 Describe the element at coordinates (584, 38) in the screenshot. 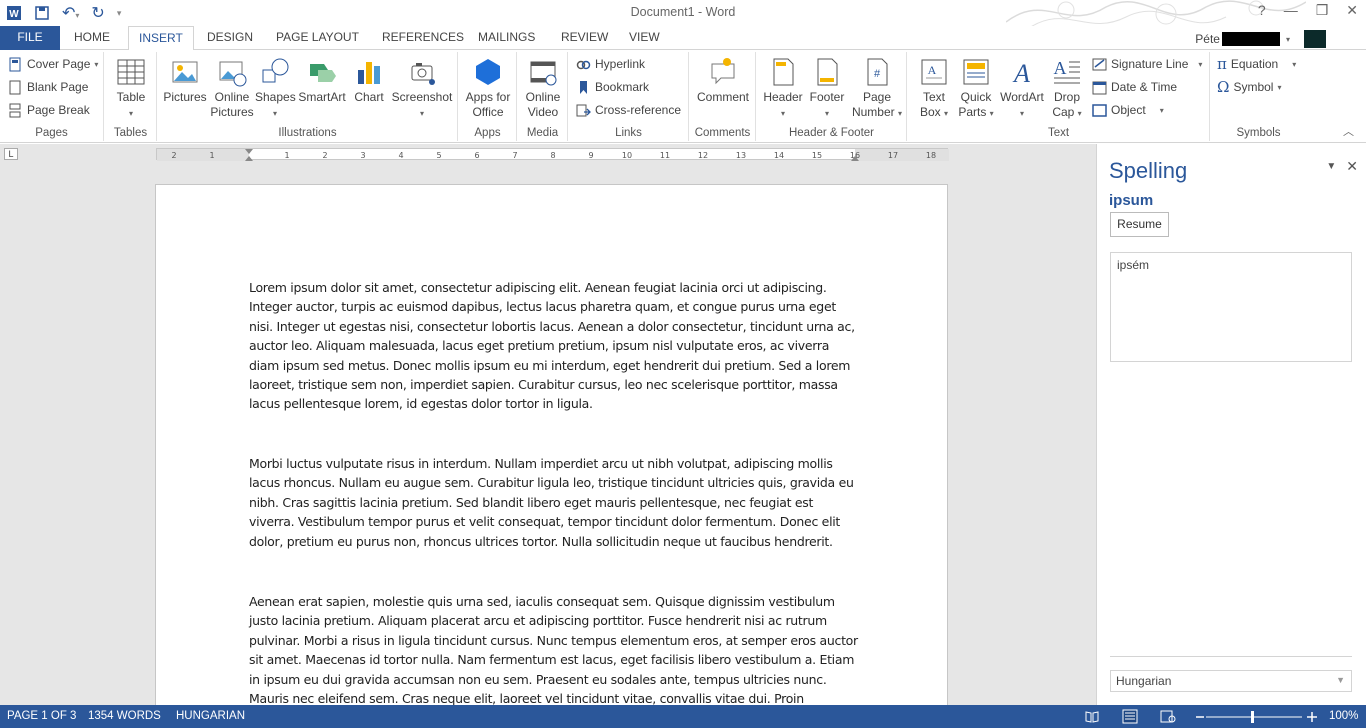

I see `tab-review: REVIEW` at that location.